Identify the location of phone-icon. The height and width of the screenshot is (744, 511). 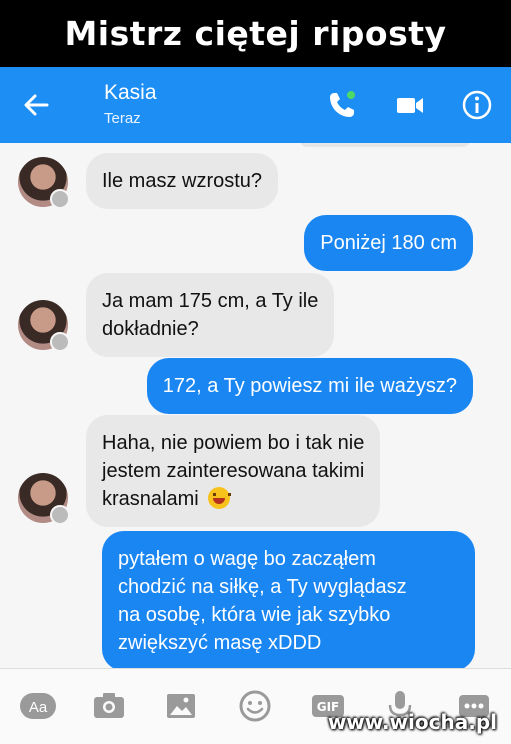
(342, 105).